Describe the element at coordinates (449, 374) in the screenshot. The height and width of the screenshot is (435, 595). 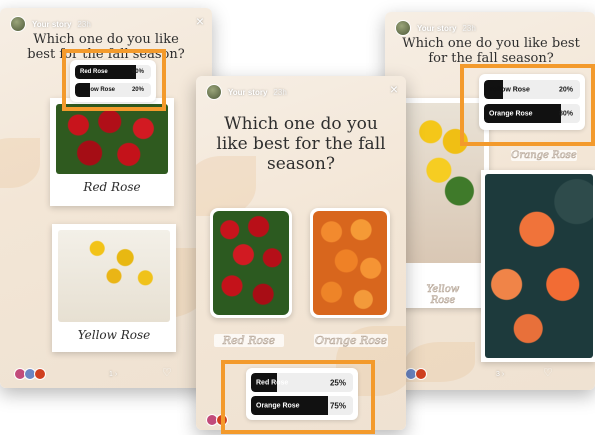
I see `viewers-row: 3 ›` at that location.